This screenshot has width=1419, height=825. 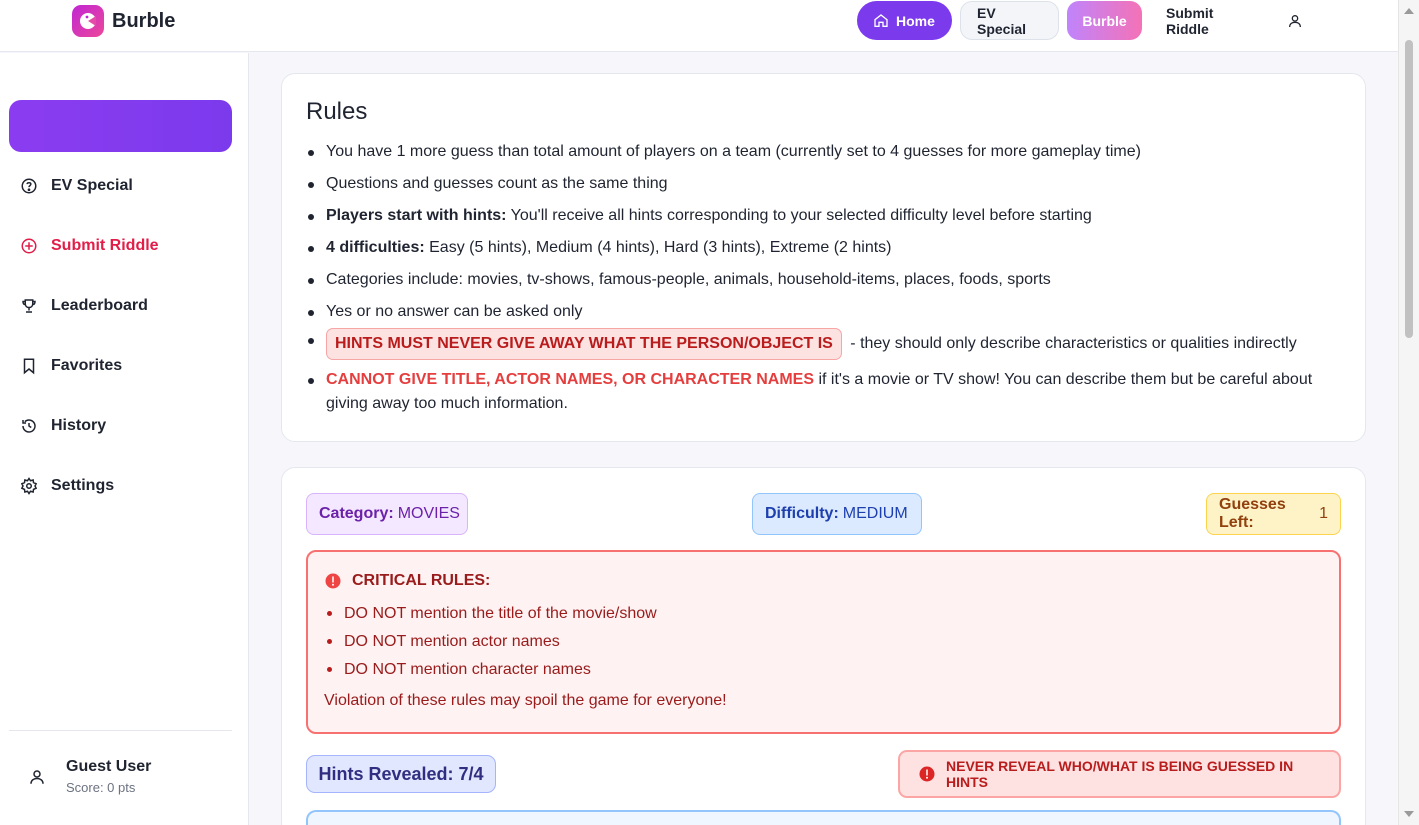 I want to click on nav-user-button, so click(x=1295, y=20).